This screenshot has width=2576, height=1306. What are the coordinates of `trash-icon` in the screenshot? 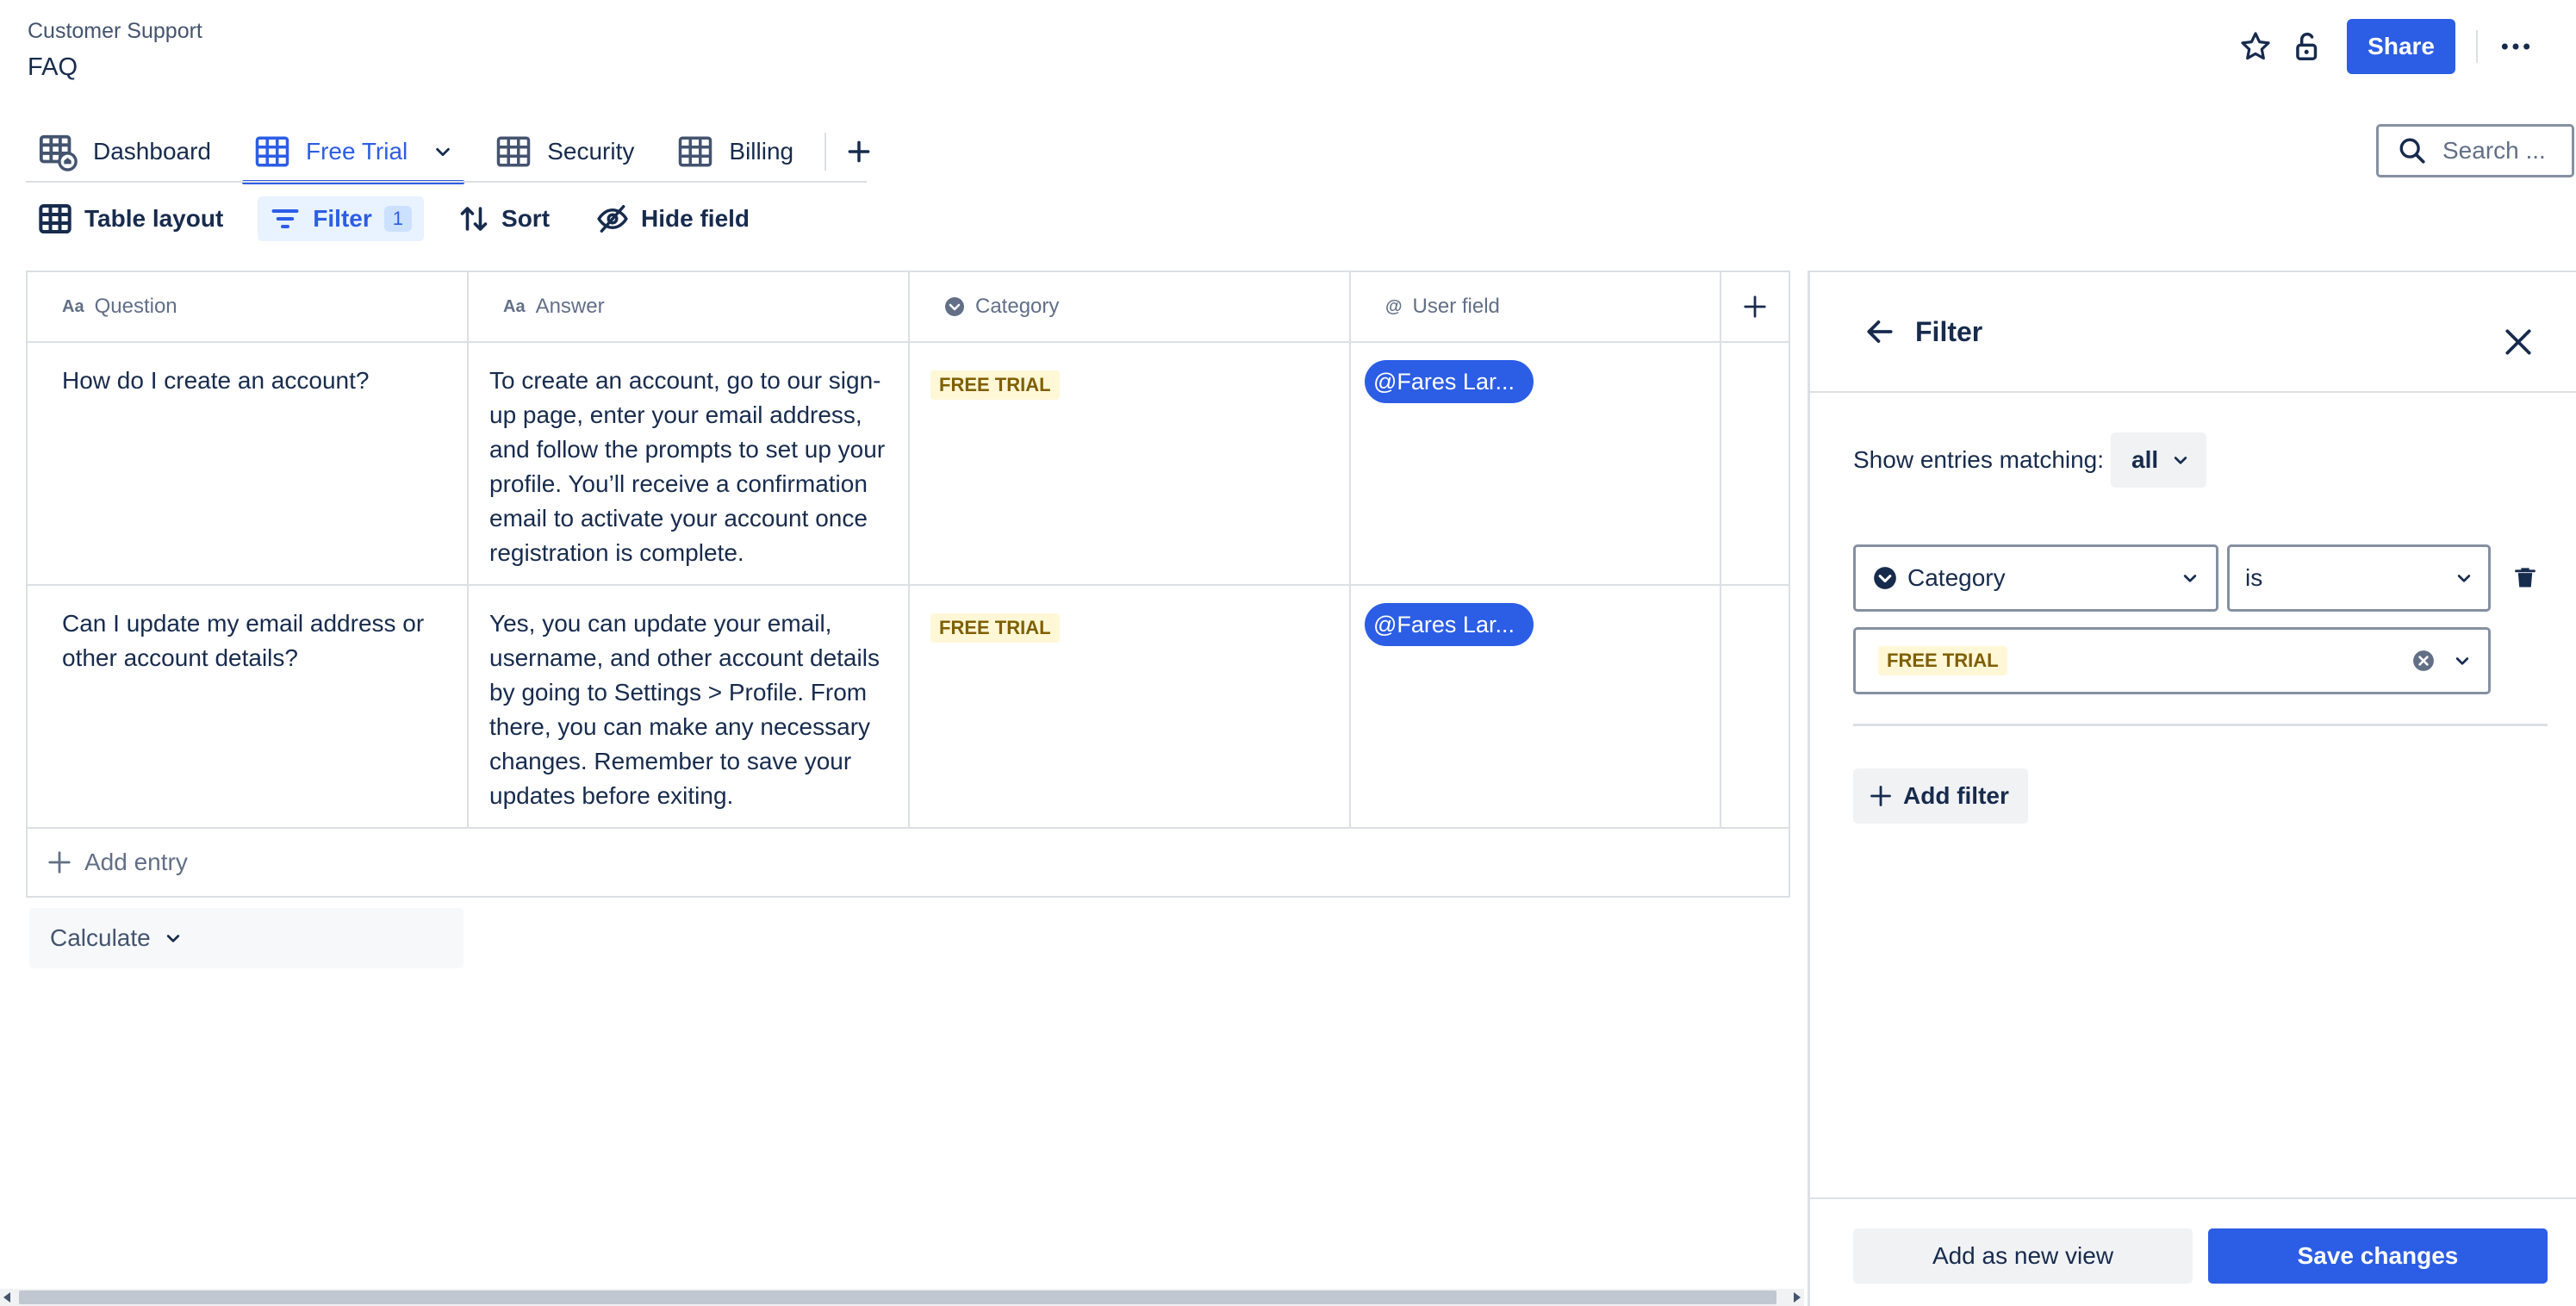 It's located at (2525, 578).